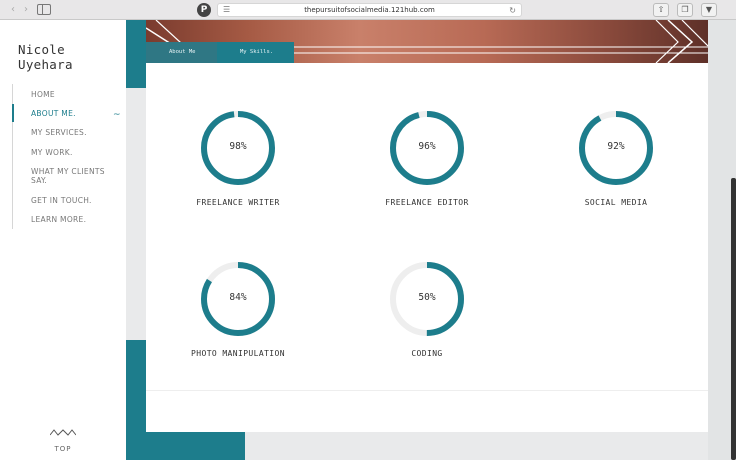 This screenshot has width=736, height=460. I want to click on site-logo: Nicole Uyehara, so click(72, 57).